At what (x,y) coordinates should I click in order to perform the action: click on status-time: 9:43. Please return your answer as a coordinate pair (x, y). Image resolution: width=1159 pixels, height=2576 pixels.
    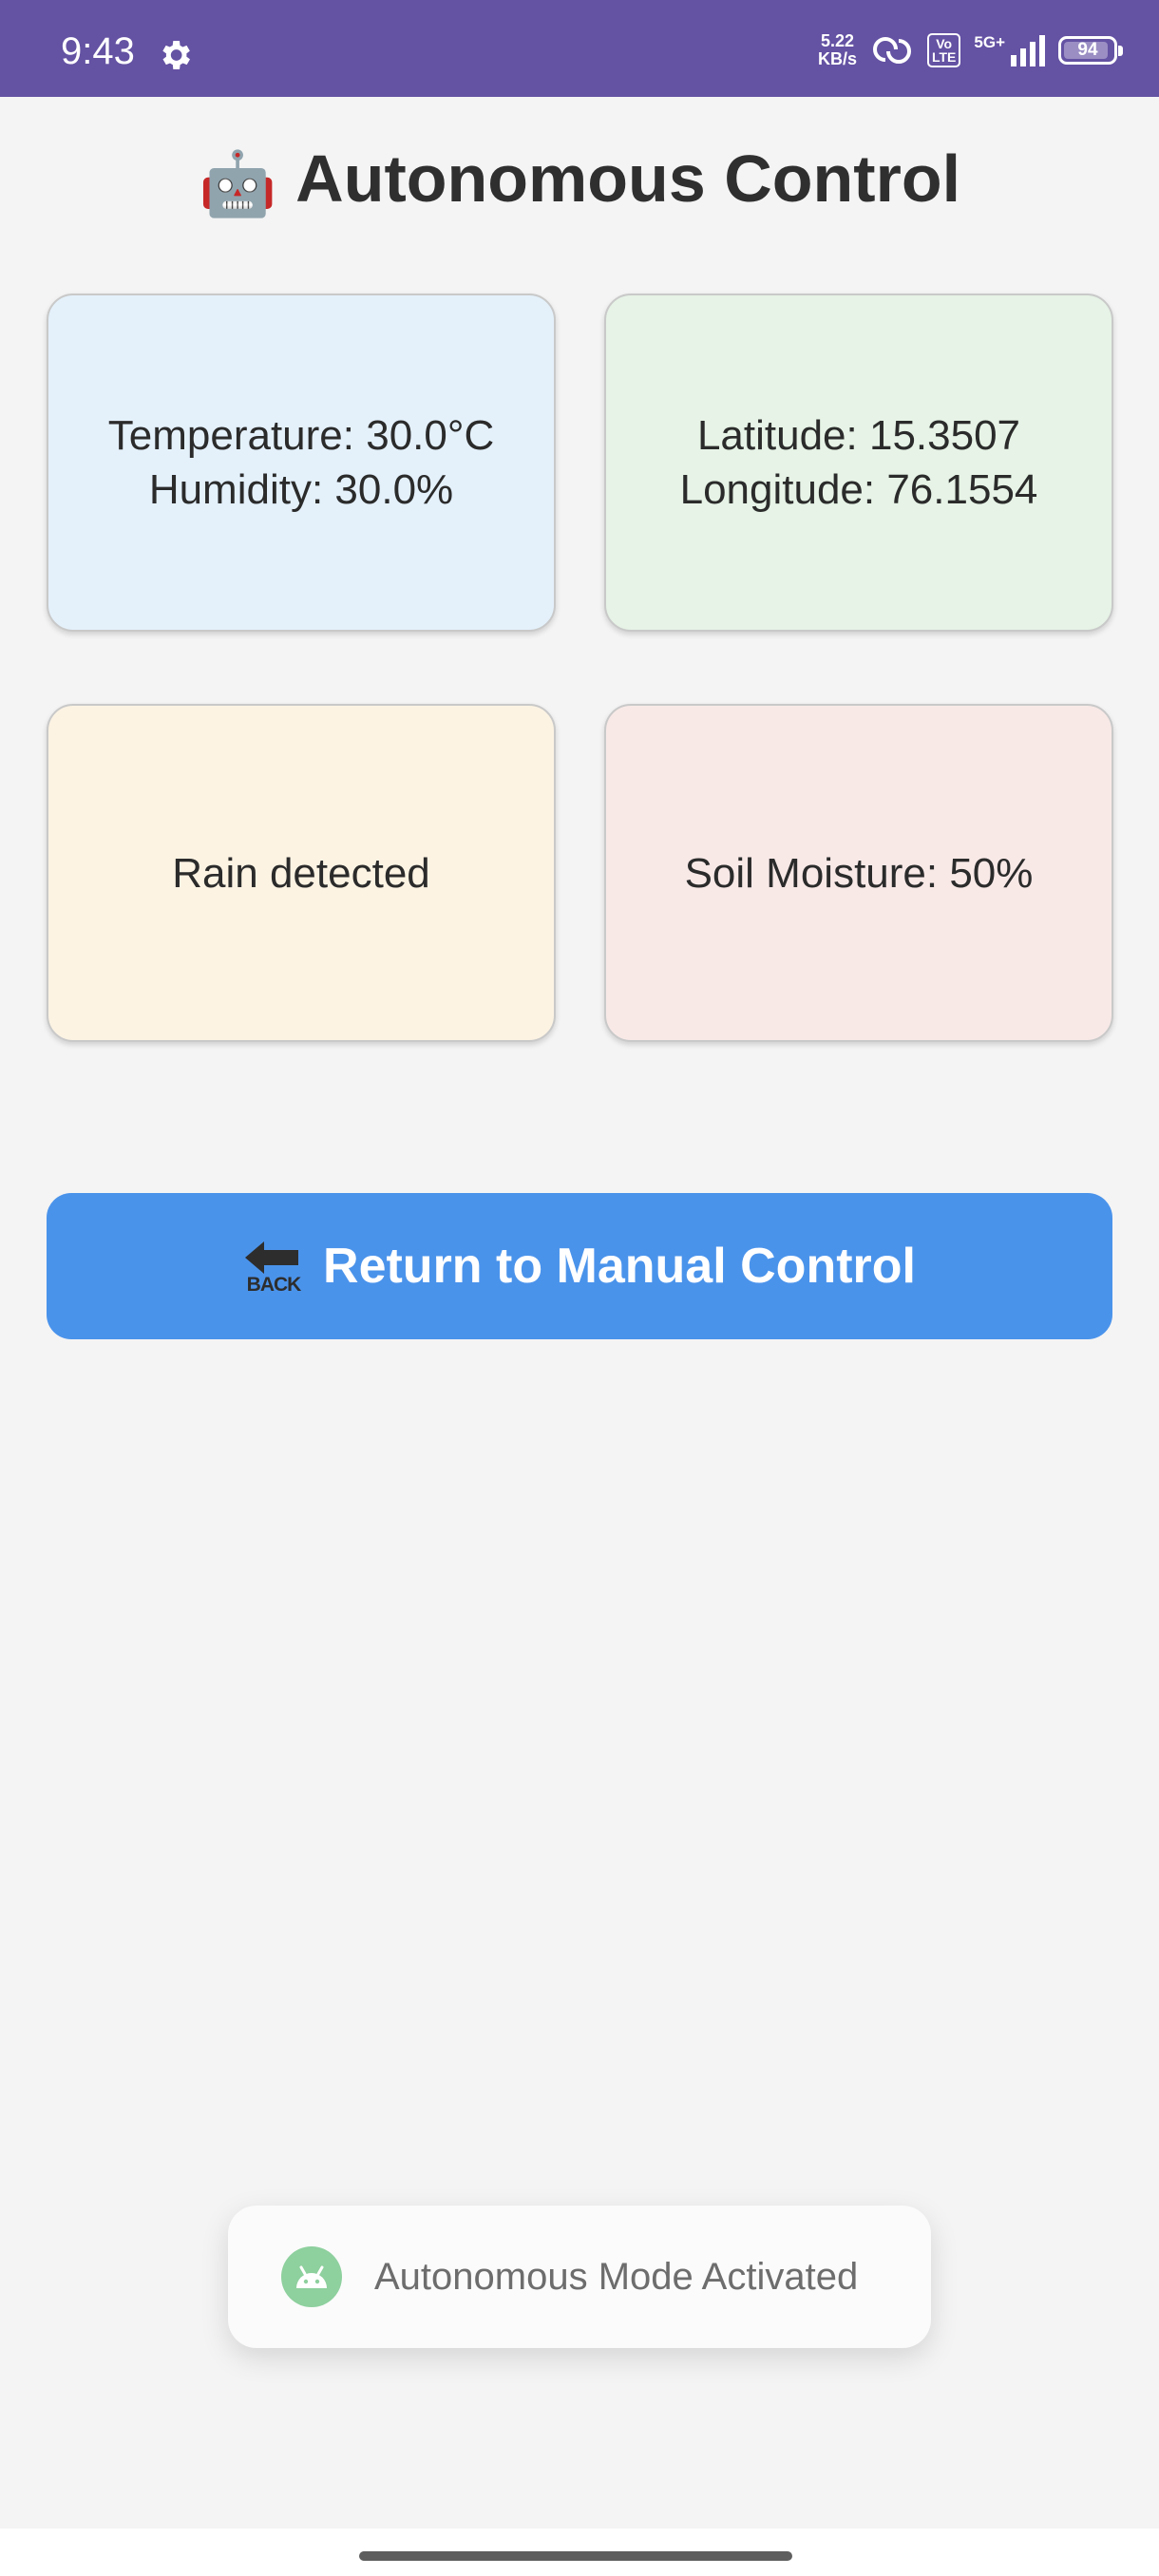
    Looking at the image, I should click on (98, 51).